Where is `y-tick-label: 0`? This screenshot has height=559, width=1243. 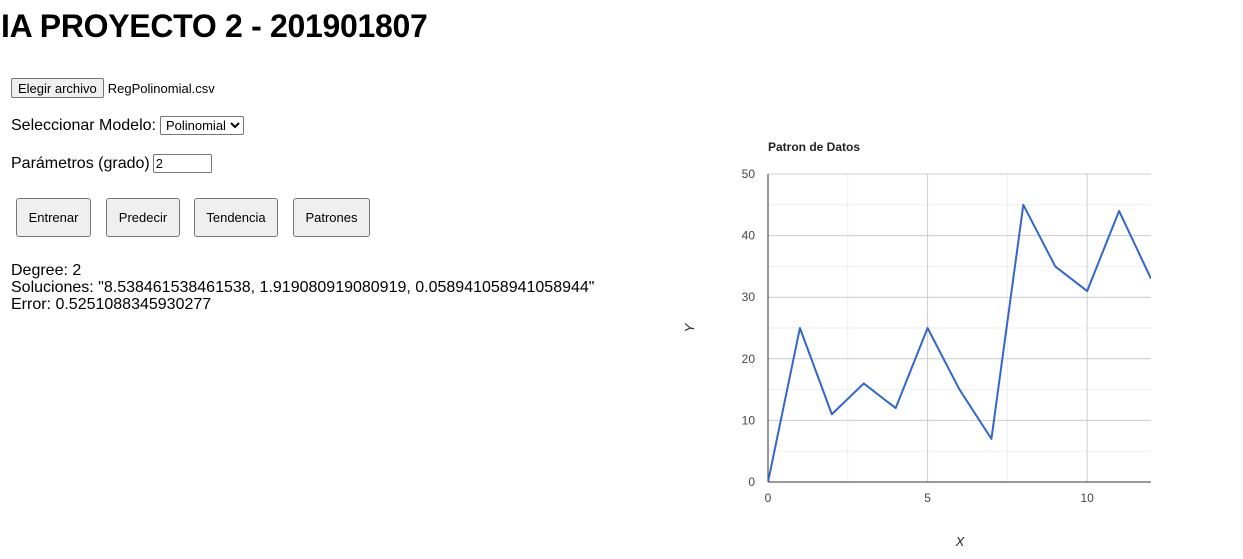
y-tick-label: 0 is located at coordinates (751, 482).